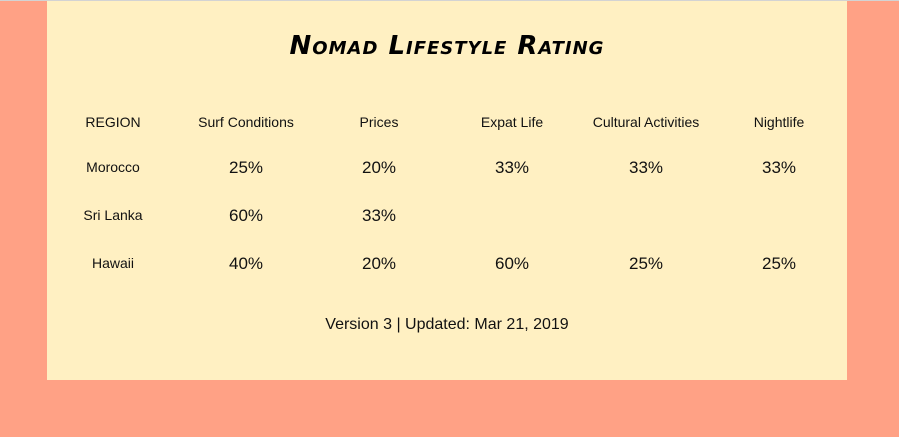 Image resolution: width=899 pixels, height=437 pixels. Describe the element at coordinates (512, 122) in the screenshot. I see `column-header-expat-life: Expat Life` at that location.